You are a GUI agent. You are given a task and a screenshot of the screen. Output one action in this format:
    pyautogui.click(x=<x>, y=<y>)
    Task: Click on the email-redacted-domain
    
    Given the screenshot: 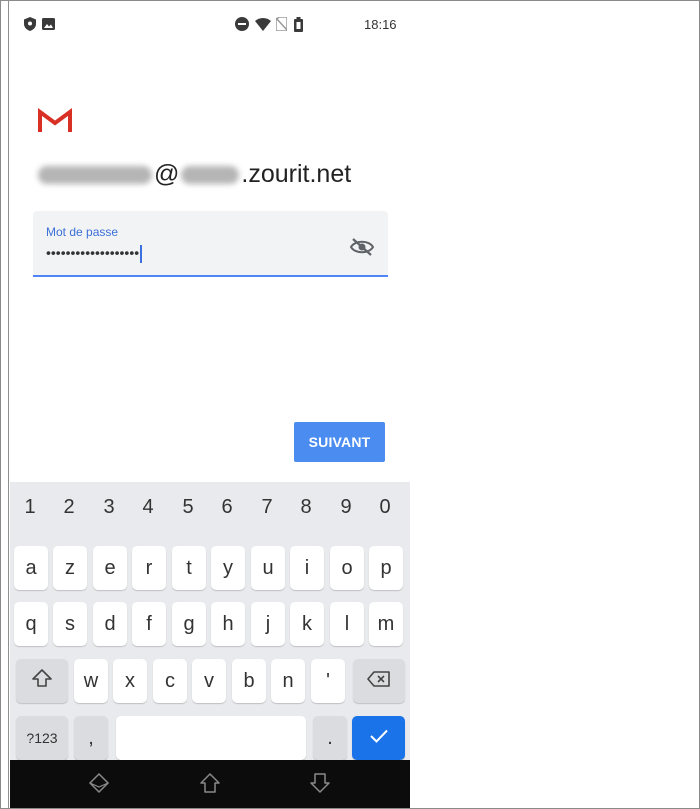 What is the action you would take?
    pyautogui.click(x=210, y=175)
    